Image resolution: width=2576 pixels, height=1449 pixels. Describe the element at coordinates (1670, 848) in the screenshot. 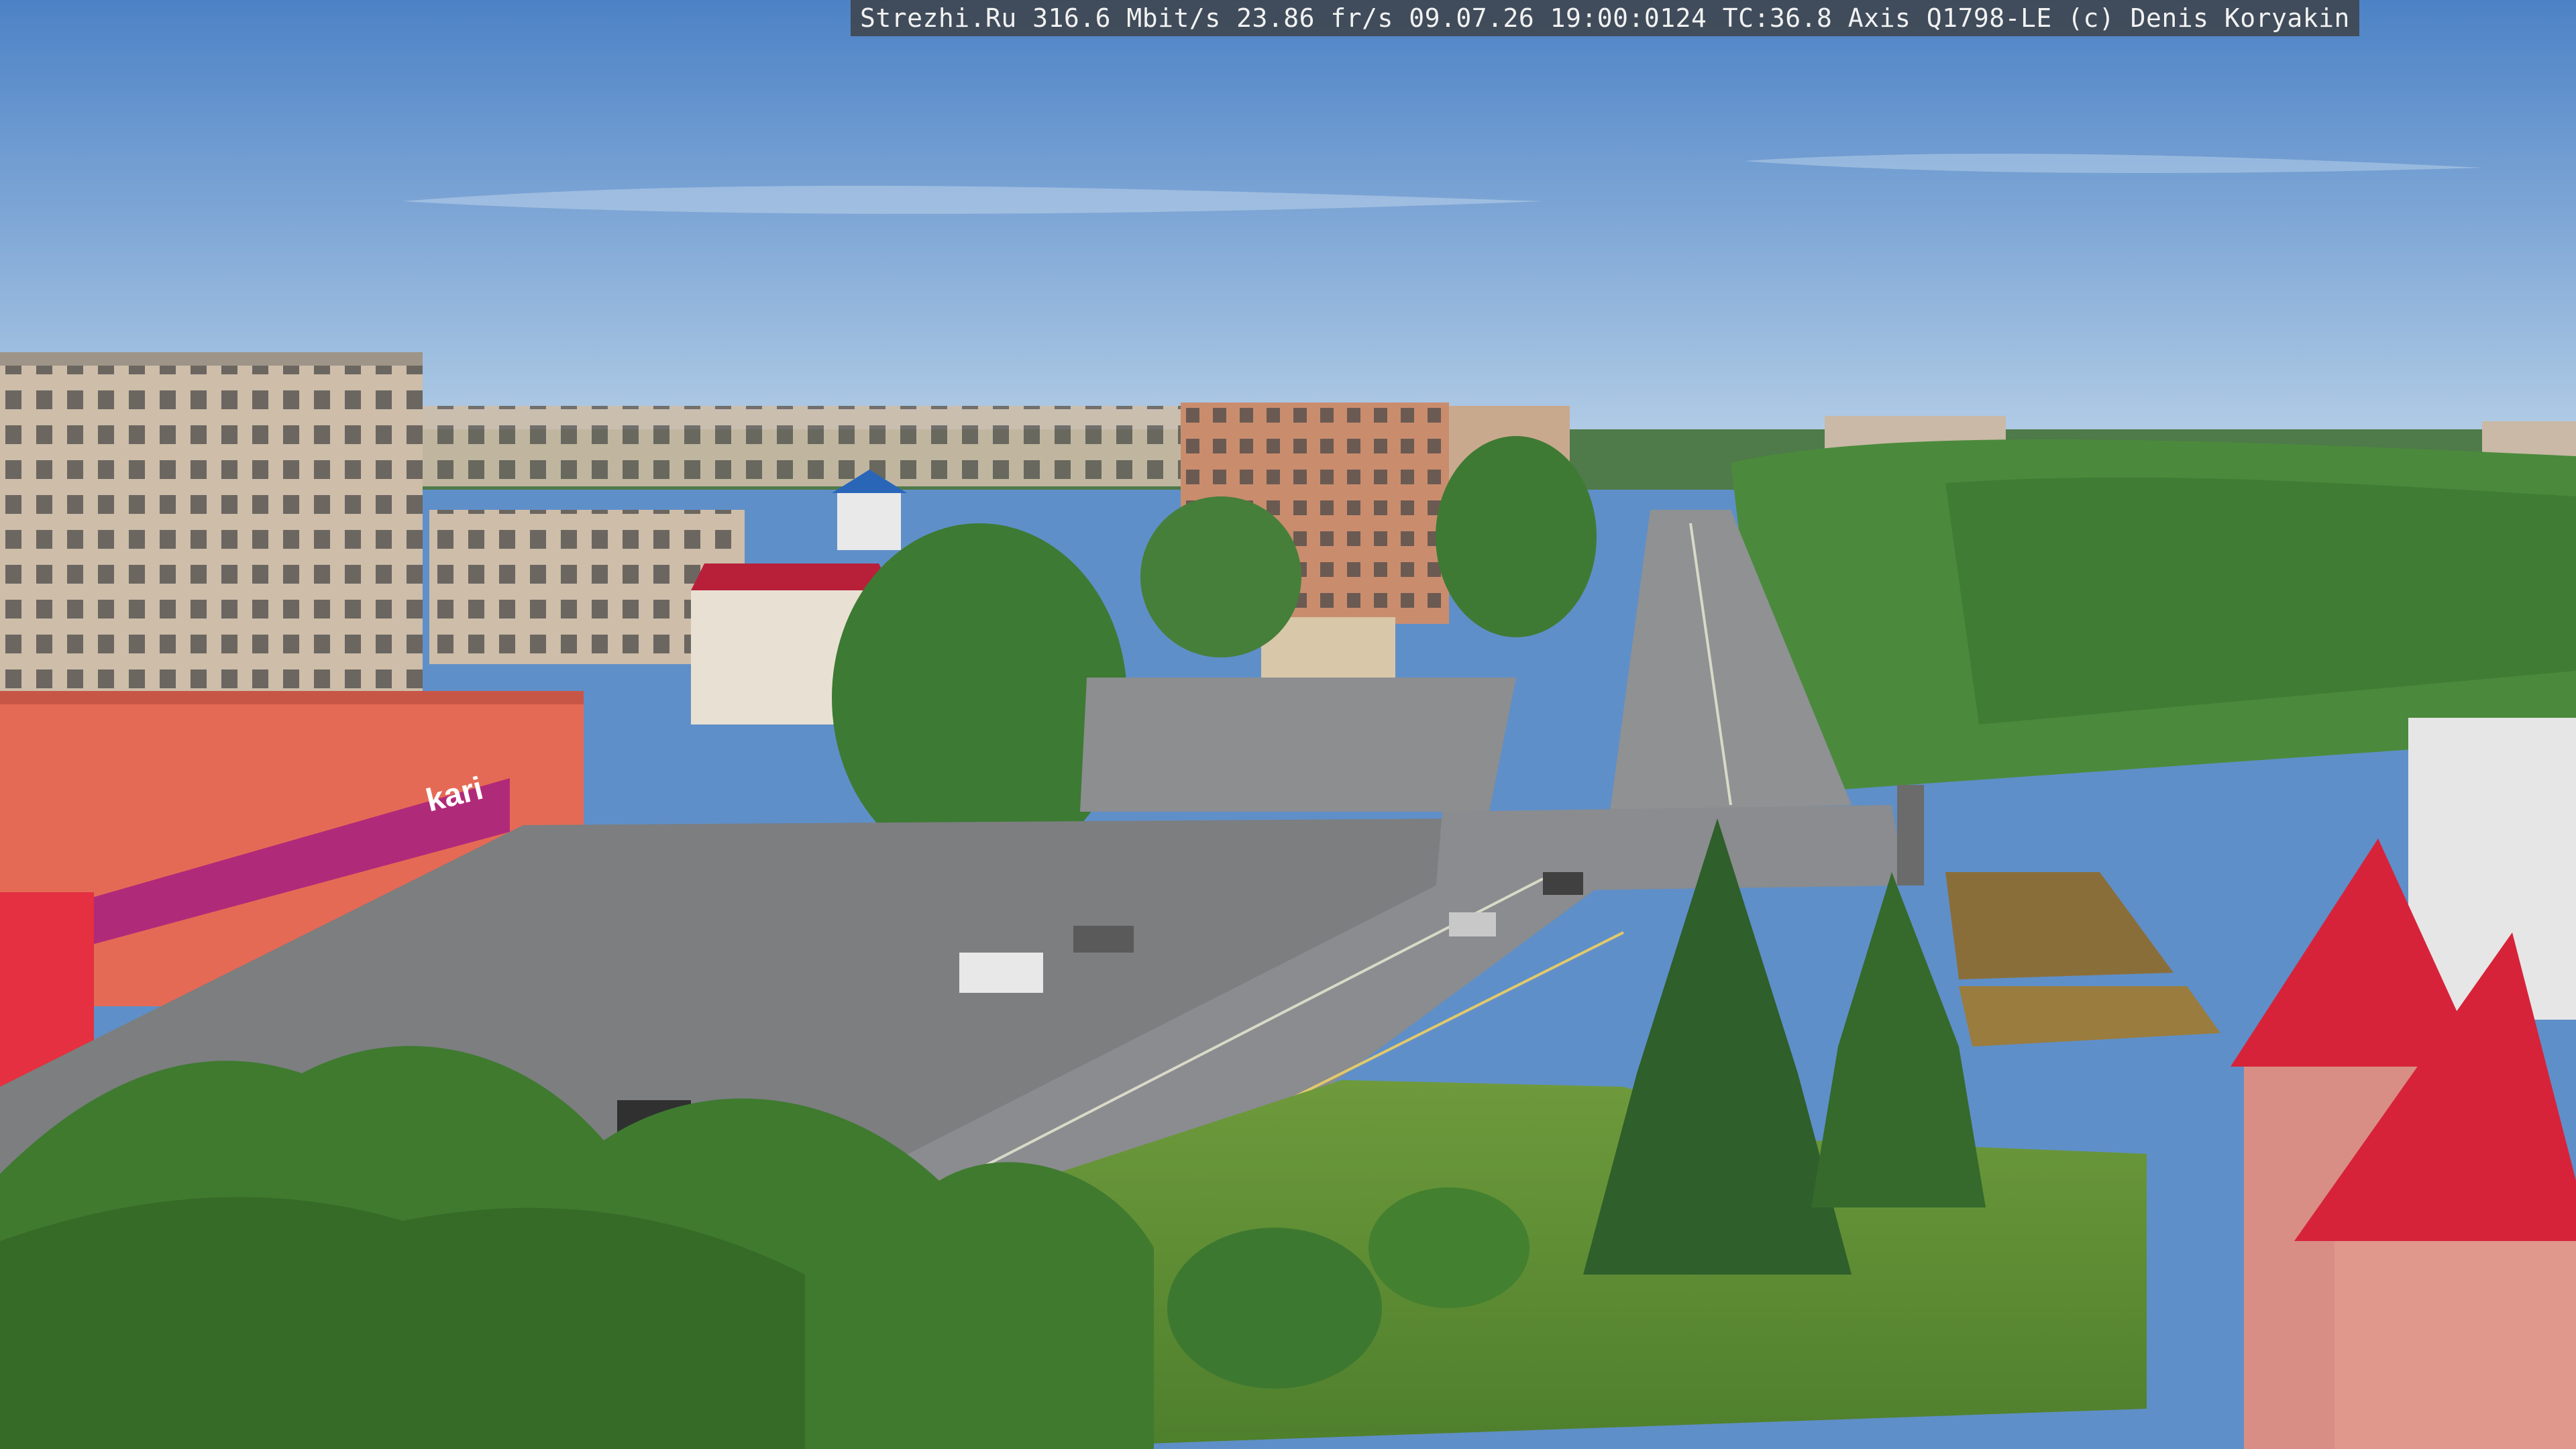

I see `cross-road` at that location.